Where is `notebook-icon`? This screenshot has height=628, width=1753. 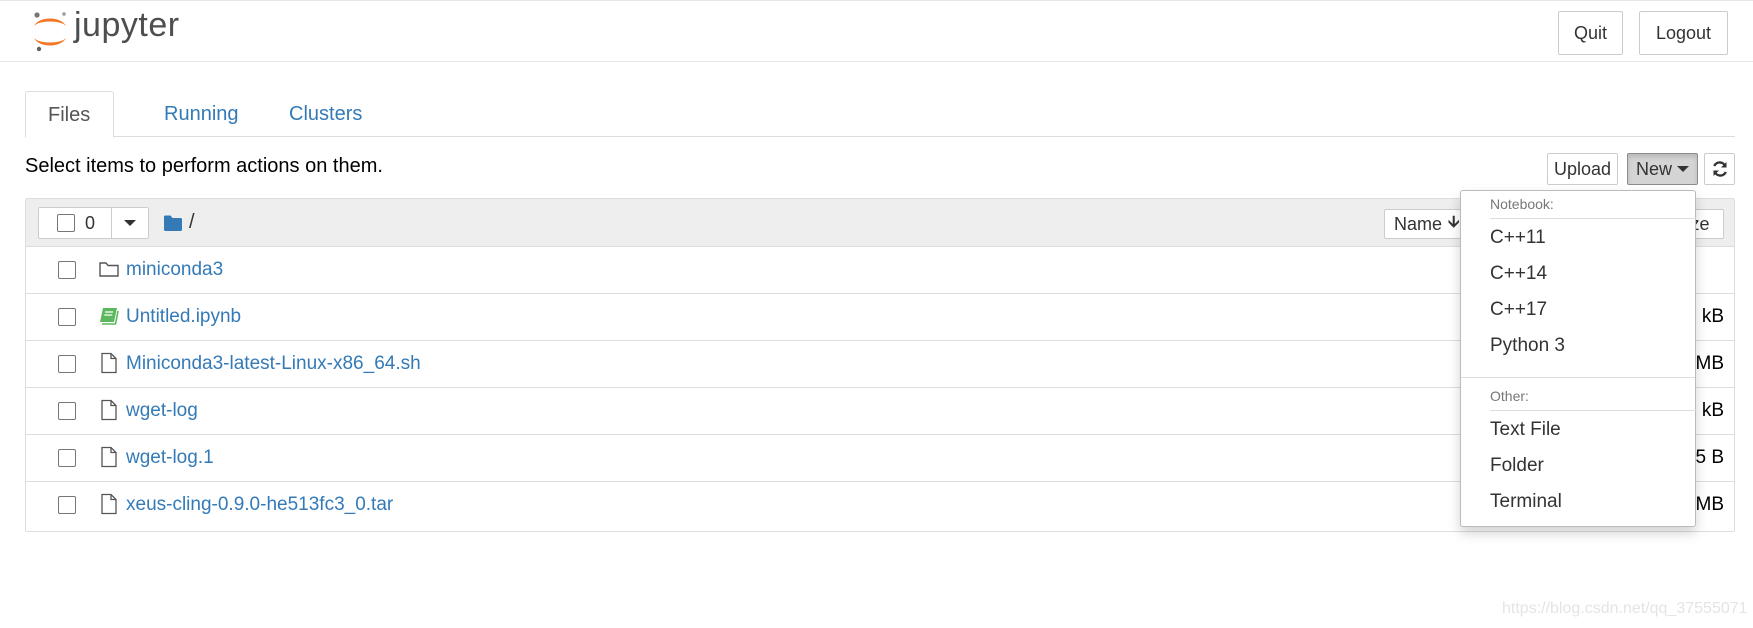
notebook-icon is located at coordinates (109, 316).